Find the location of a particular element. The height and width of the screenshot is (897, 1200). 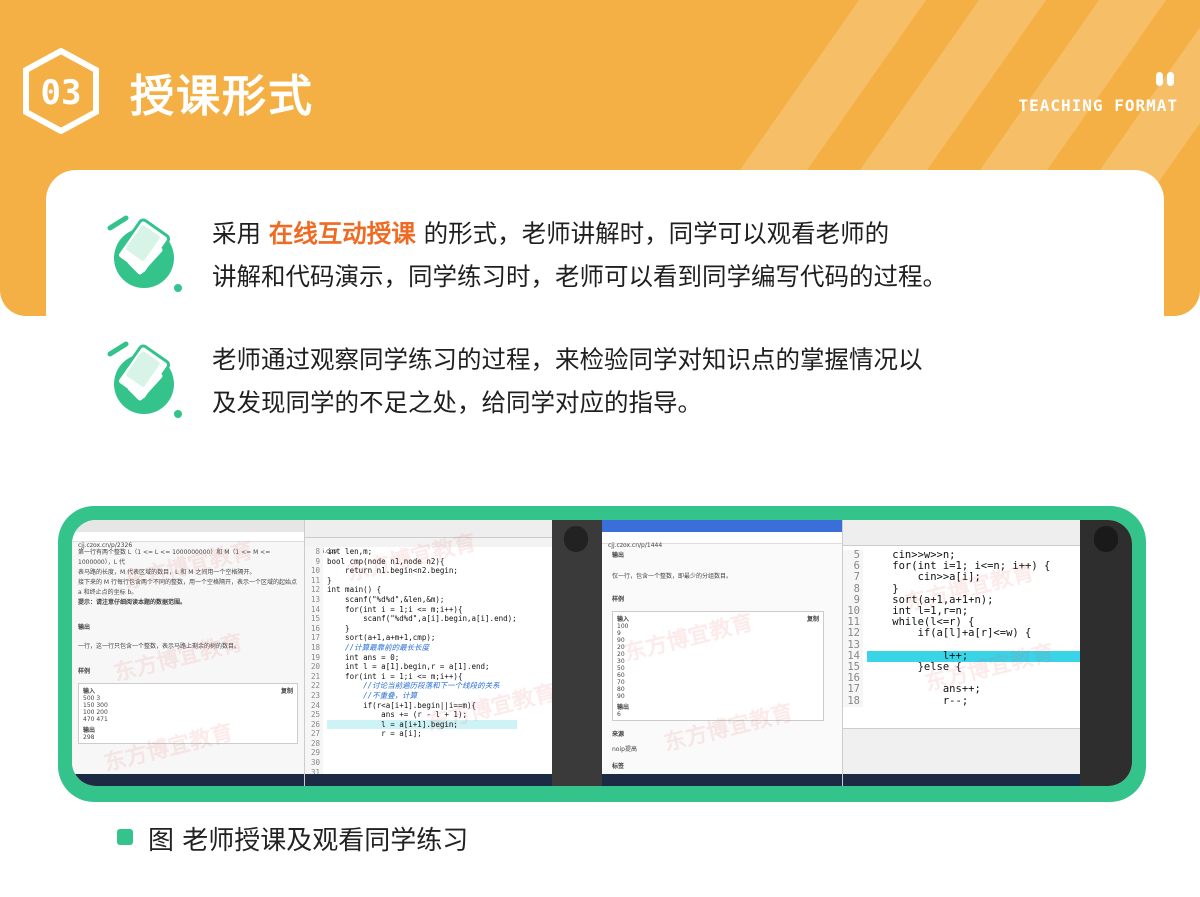

line-numbers: 5 6 7 8 9 10 11 12 13 14 15 16 17 18 is located at coordinates (853, 628).